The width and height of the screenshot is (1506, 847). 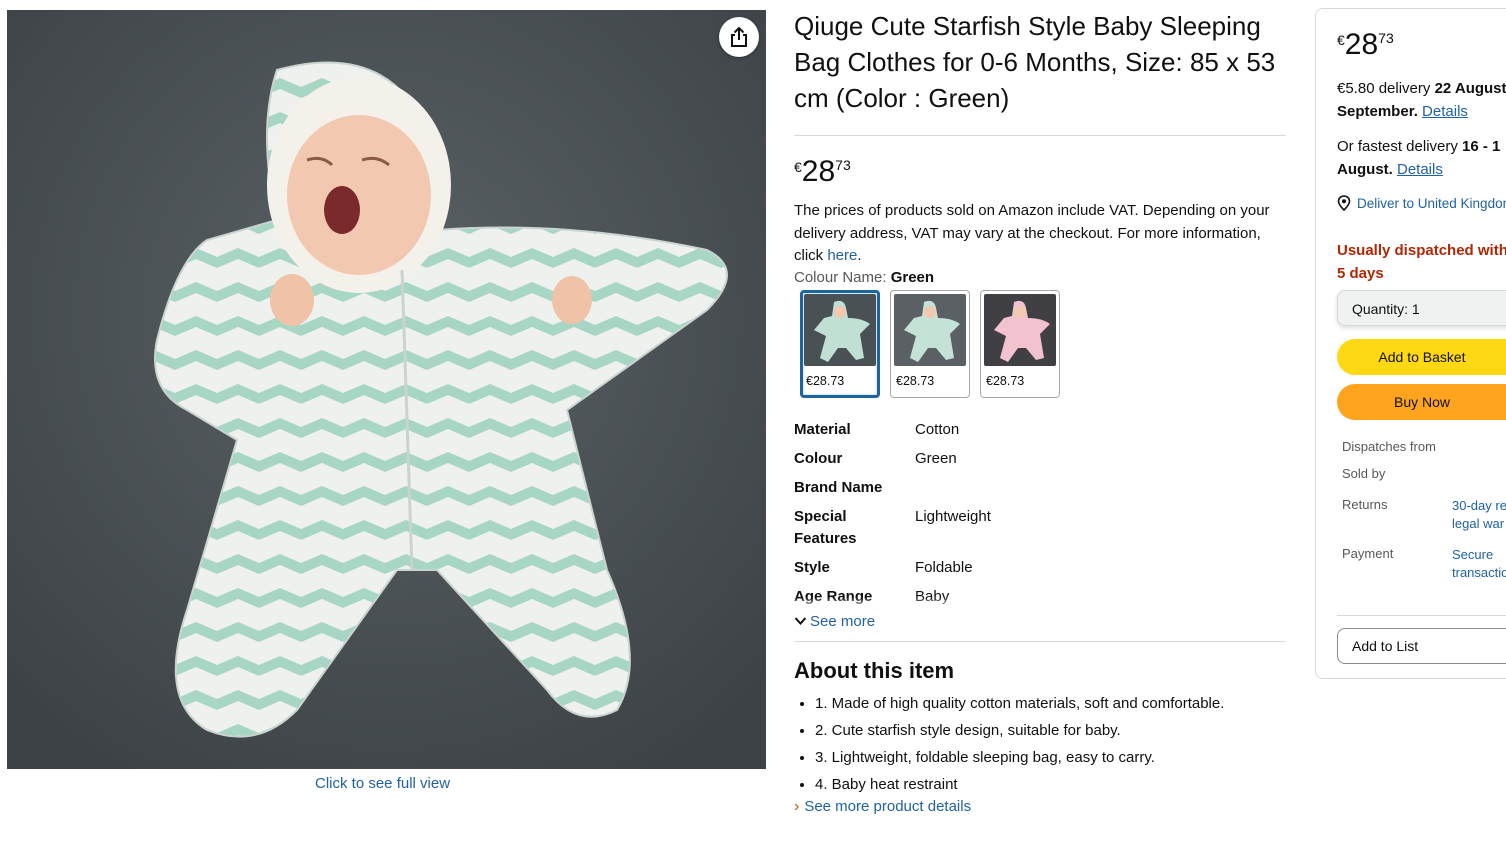 What do you see at coordinates (1364, 473) in the screenshot?
I see `sold-by-label: Sold by` at bounding box center [1364, 473].